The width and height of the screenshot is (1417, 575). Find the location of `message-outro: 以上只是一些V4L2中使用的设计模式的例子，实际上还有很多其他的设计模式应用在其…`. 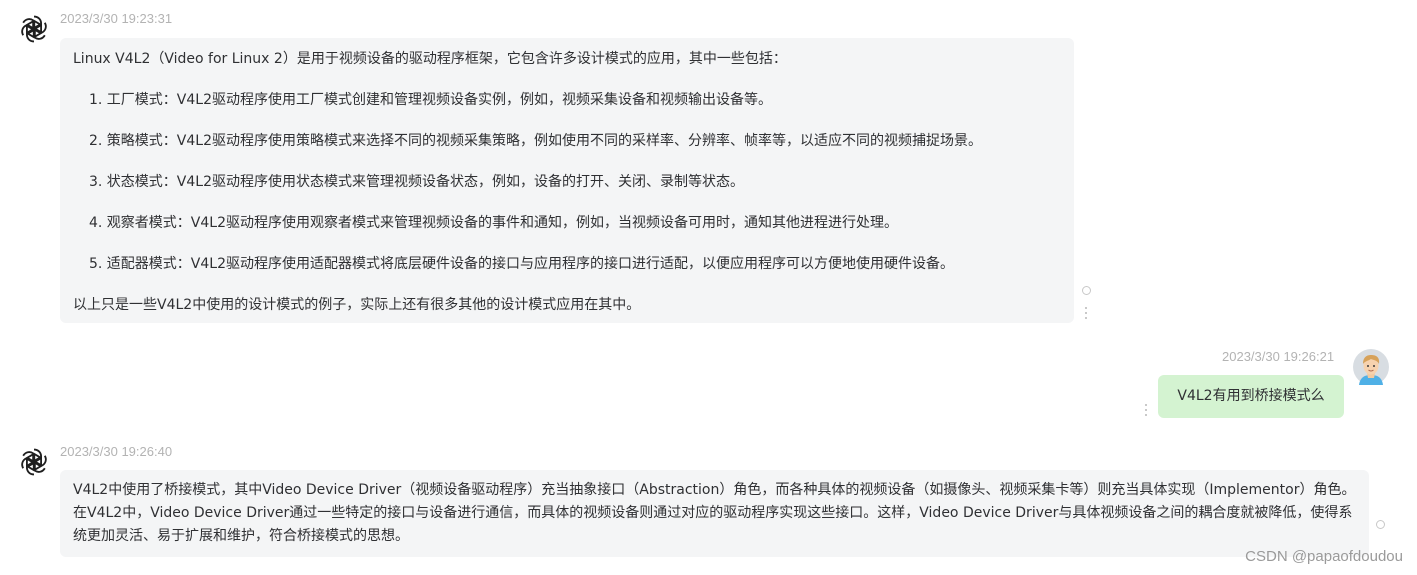

message-outro: 以上只是一些V4L2中使用的设计模式的例子，实际上还有很多其他的设计模式应用在其… is located at coordinates (357, 305).